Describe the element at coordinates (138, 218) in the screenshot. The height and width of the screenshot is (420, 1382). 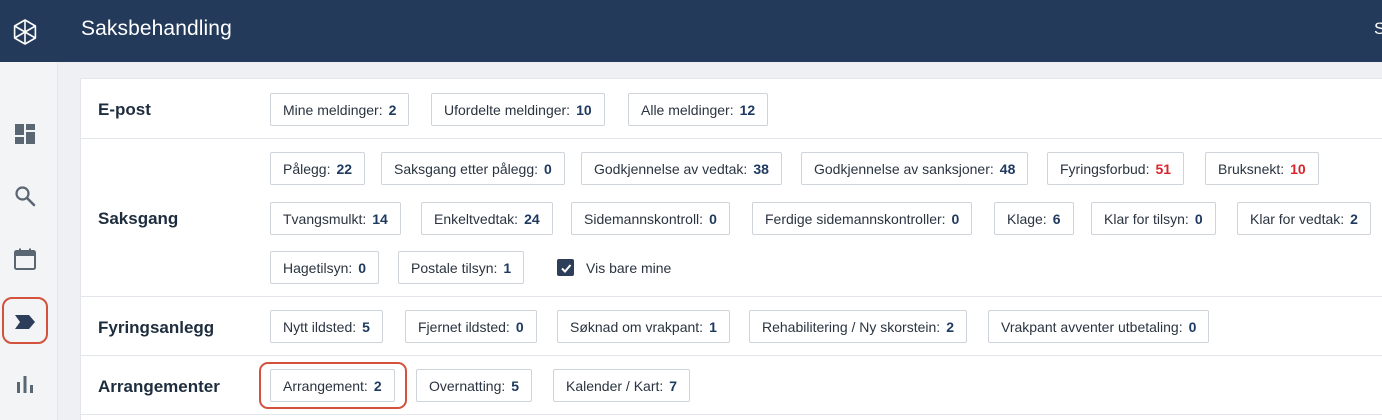
I see `section-label-saksgang: Saksgang` at that location.